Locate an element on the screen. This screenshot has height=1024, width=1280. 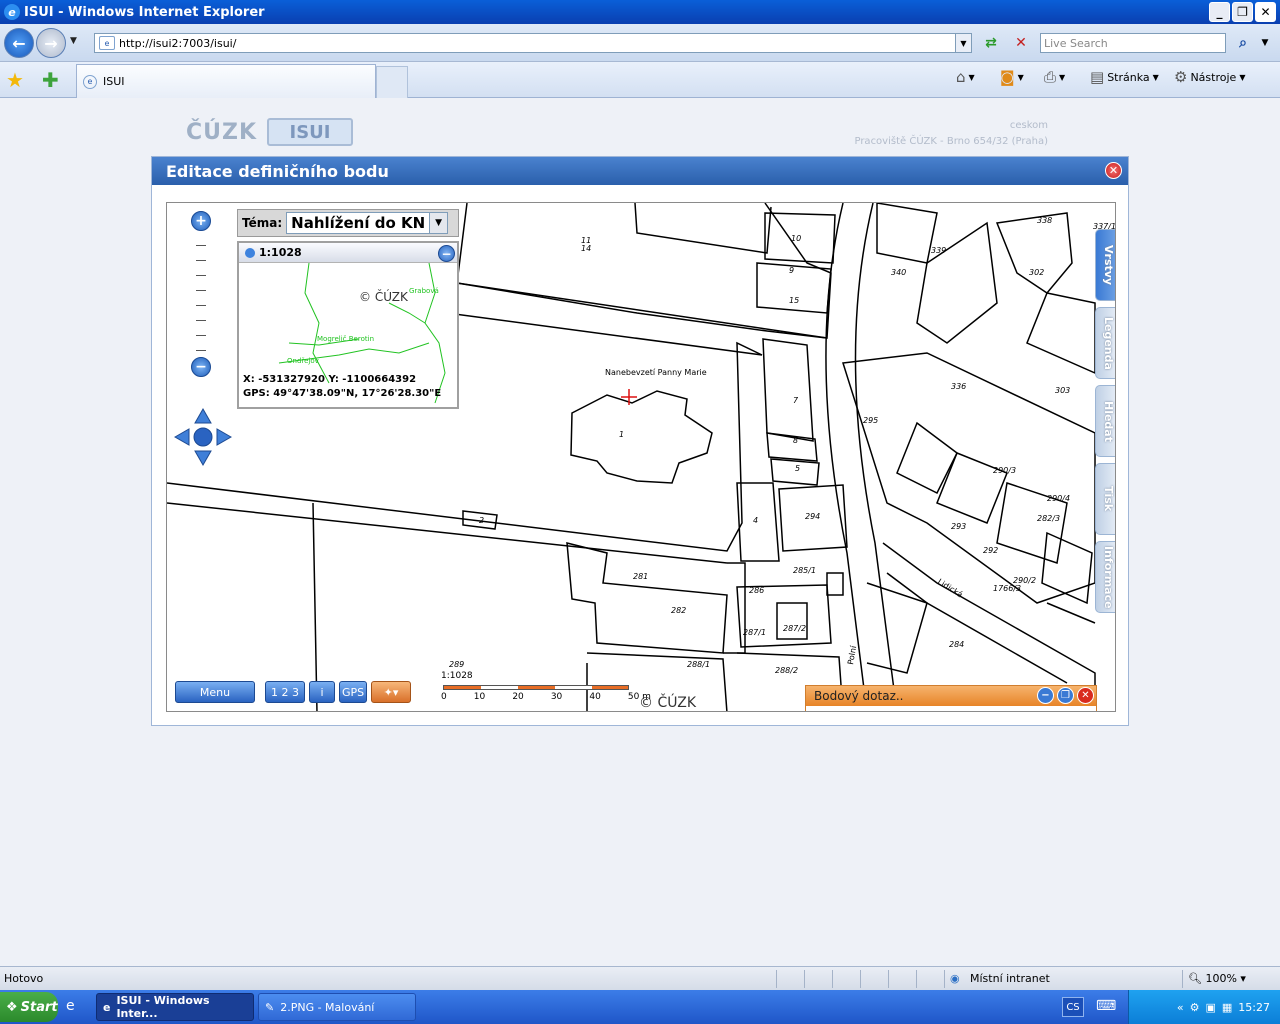
language-indicator: CS is located at coordinates (1073, 1007).